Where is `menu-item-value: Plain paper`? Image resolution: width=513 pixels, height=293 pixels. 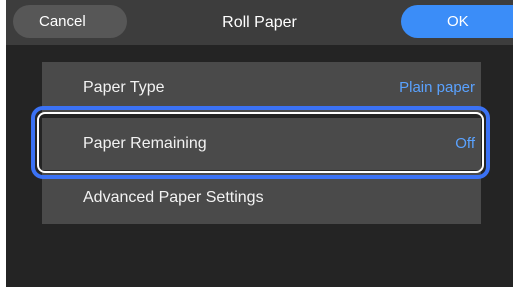 menu-item-value: Plain paper is located at coordinates (437, 87).